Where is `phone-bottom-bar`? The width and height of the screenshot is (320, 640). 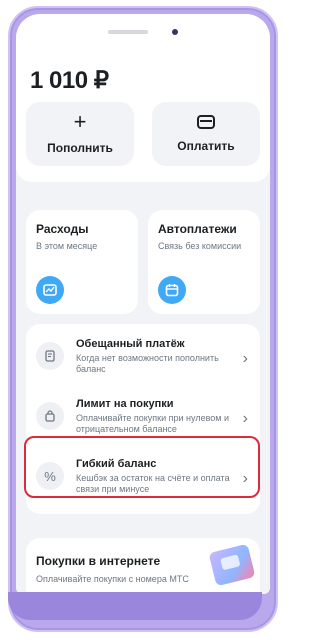 phone-bottom-bar is located at coordinates (135, 606).